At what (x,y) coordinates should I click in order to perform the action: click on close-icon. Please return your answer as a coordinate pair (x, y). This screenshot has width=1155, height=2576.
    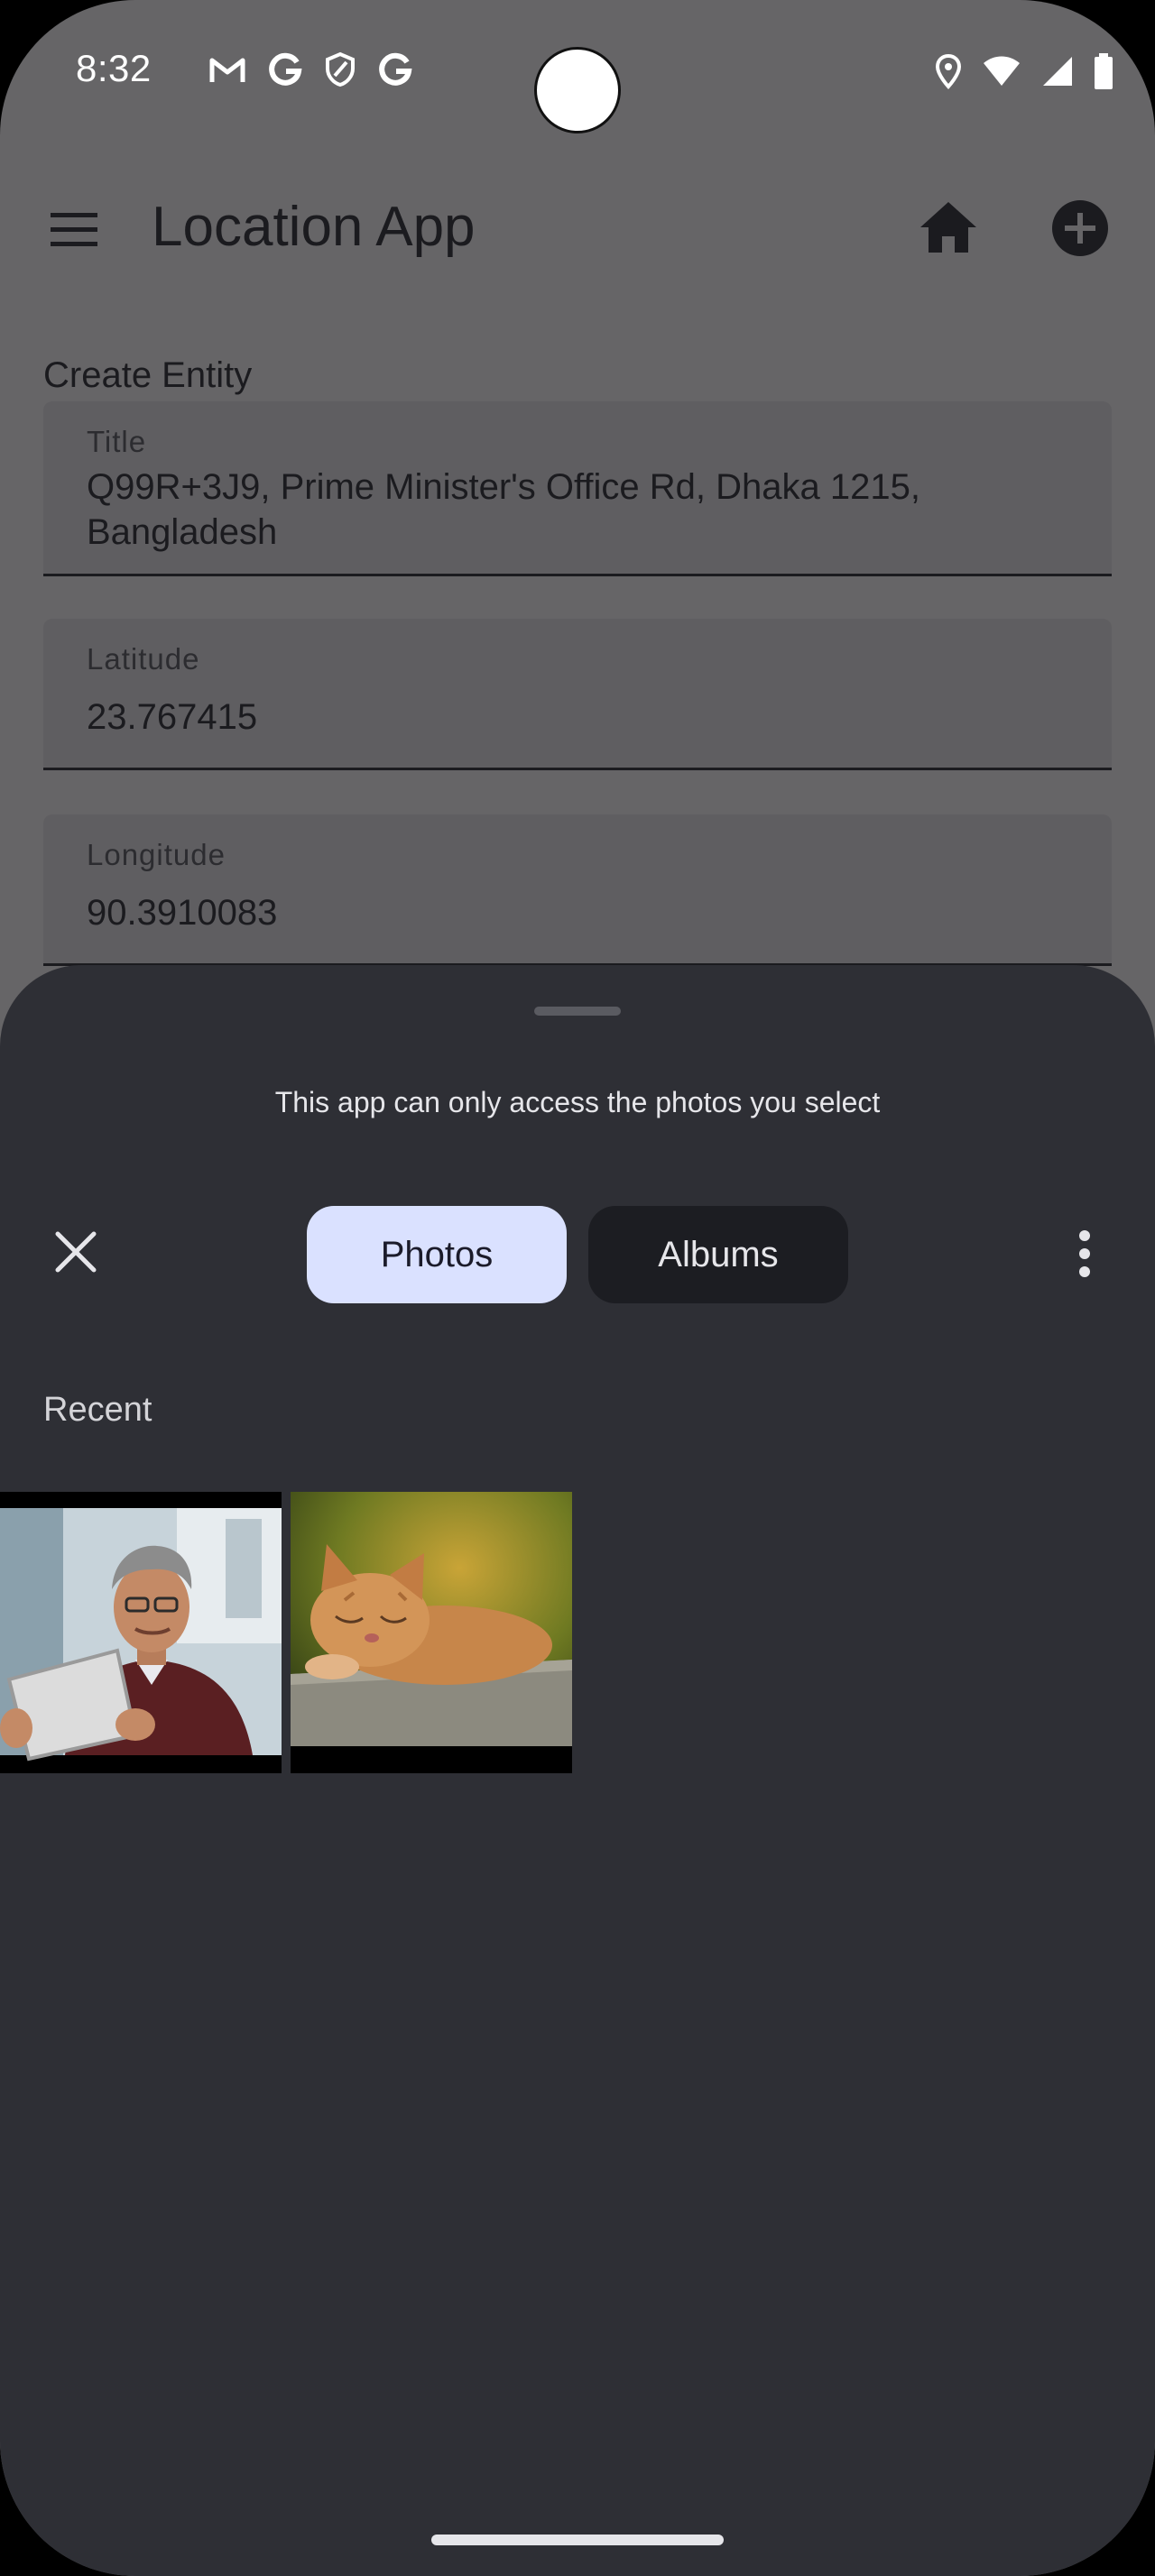
    Looking at the image, I should click on (75, 1251).